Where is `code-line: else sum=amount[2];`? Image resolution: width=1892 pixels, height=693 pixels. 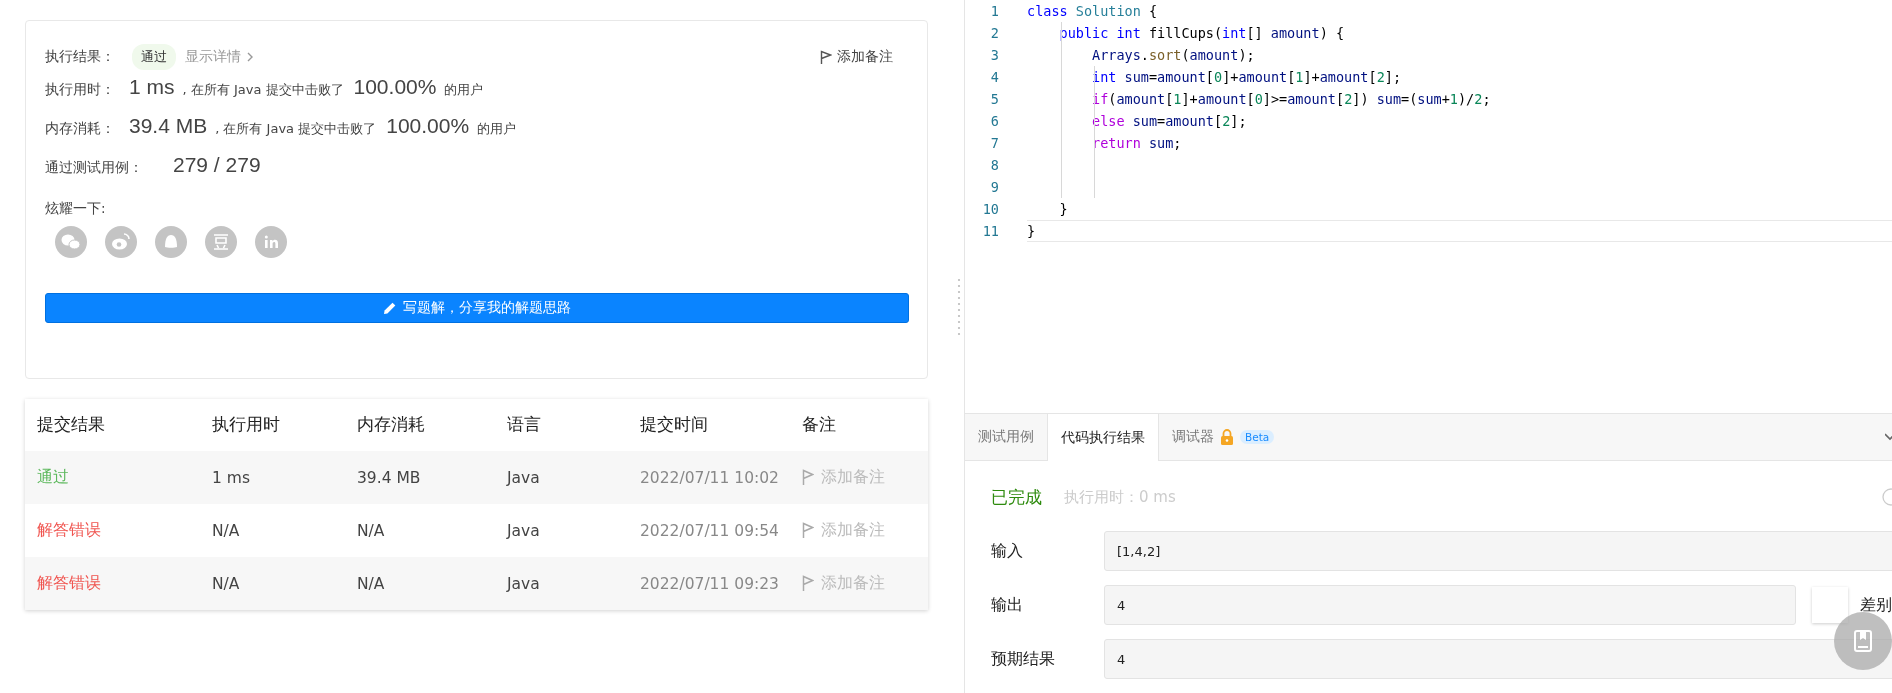
code-line: else sum=amount[2]; is located at coordinates (1169, 121).